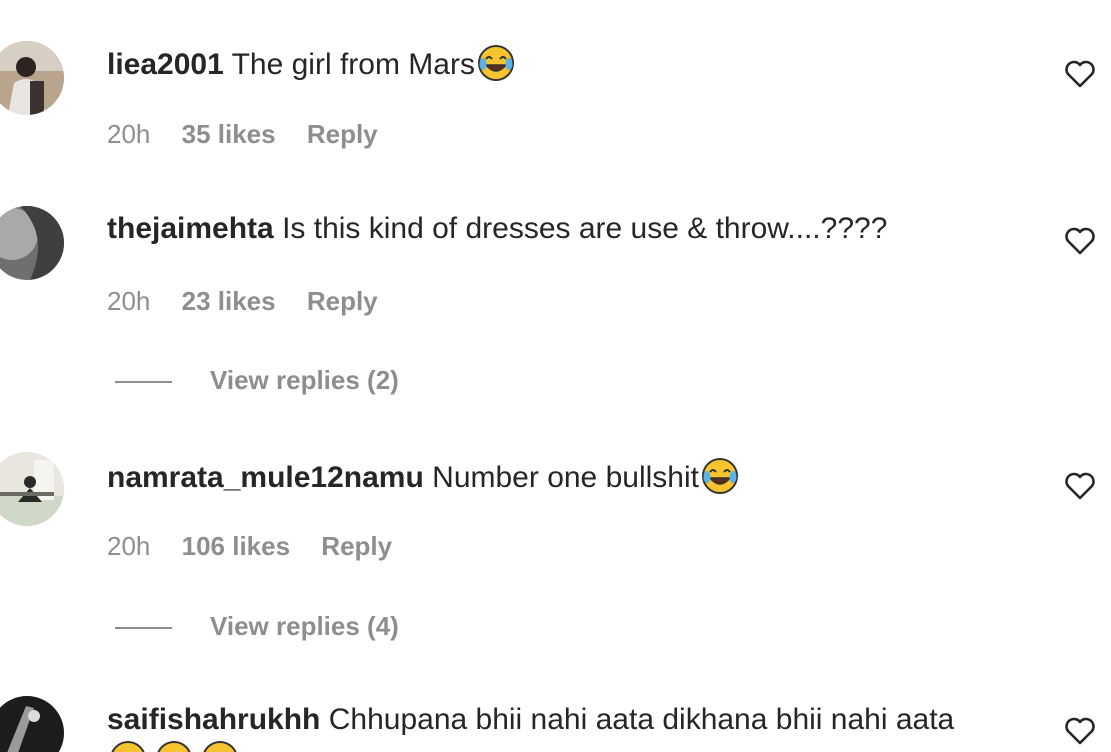 The height and width of the screenshot is (752, 1111). I want to click on view-replies-label: View replies (4), so click(304, 626).